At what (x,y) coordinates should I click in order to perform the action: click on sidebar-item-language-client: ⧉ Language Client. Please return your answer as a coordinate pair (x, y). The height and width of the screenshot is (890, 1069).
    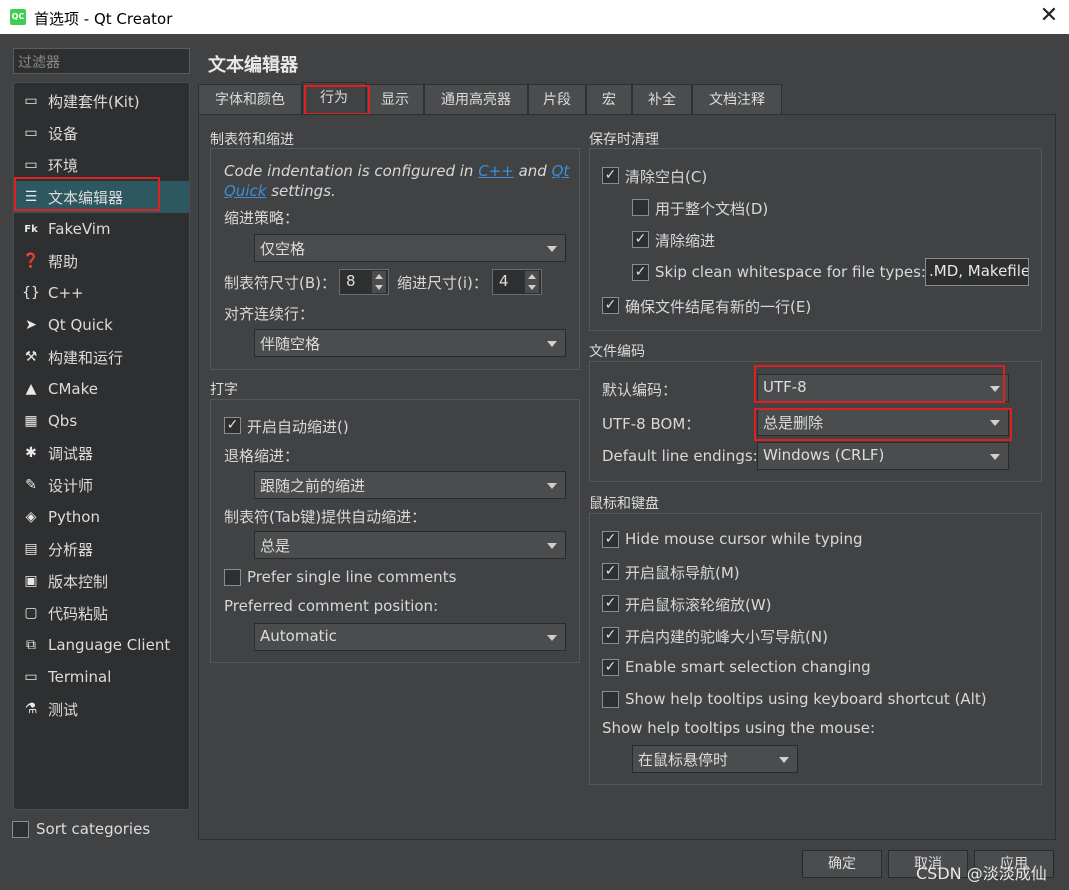
    Looking at the image, I should click on (101, 645).